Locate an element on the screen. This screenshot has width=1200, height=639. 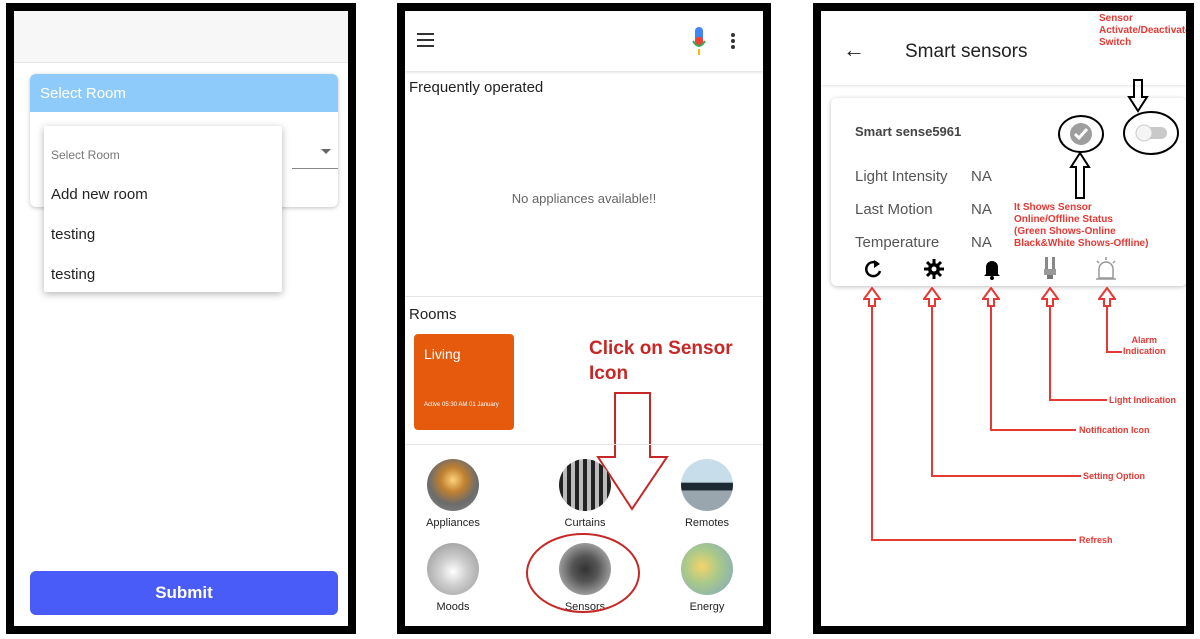
room-card-living: Living Active 05:30 AM 01 January is located at coordinates (464, 382).